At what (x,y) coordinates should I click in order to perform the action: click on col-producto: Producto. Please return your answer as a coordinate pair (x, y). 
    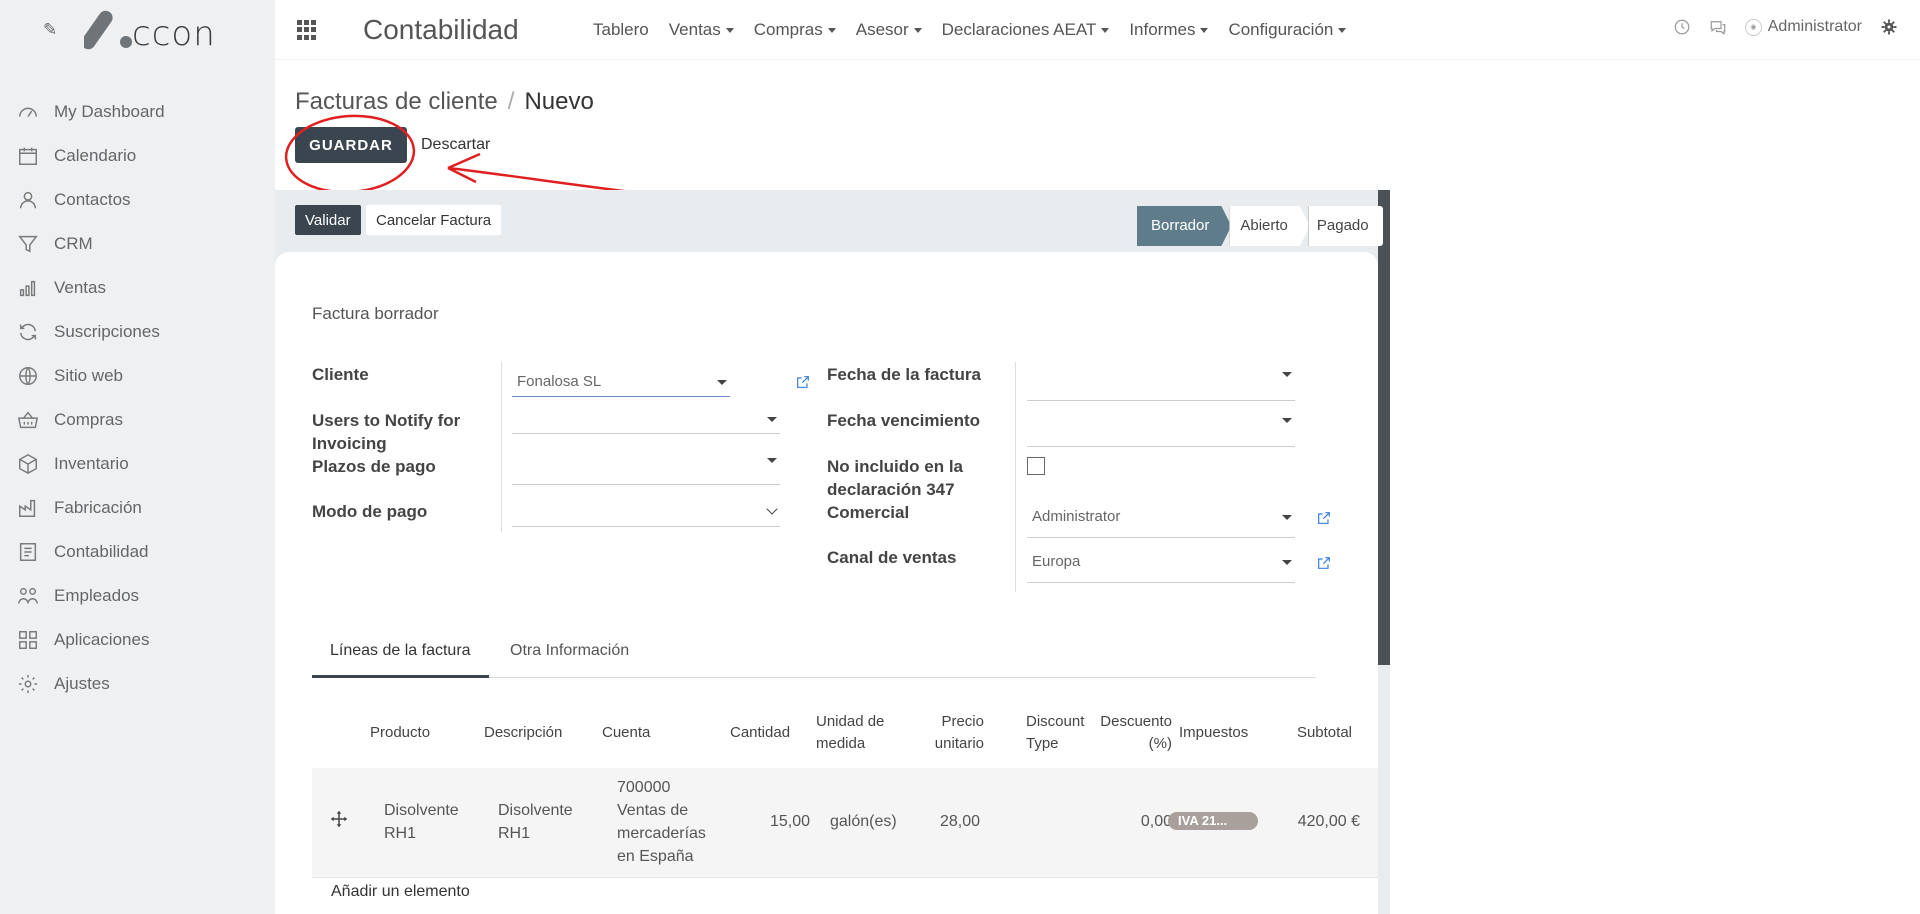
    Looking at the image, I should click on (400, 733).